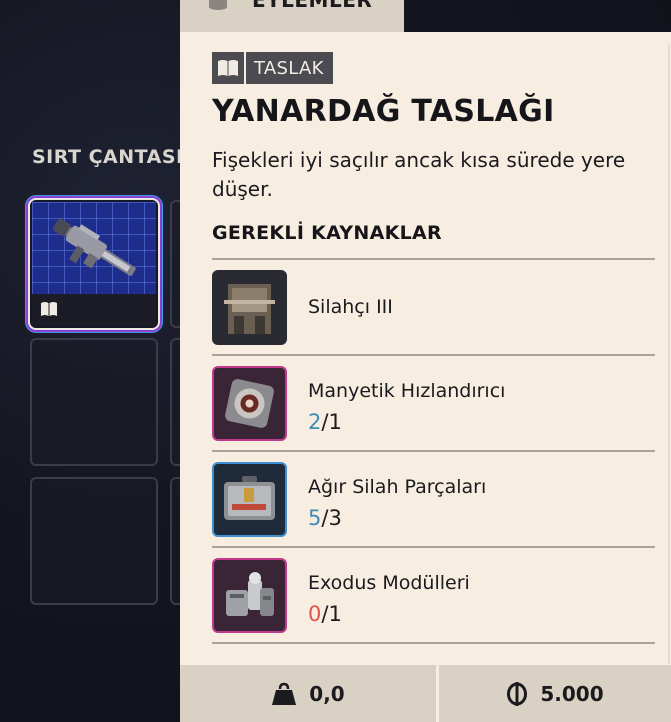 This screenshot has width=671, height=722. What do you see at coordinates (289, 68) in the screenshot?
I see `blueprint-badge-label: TASLAK` at bounding box center [289, 68].